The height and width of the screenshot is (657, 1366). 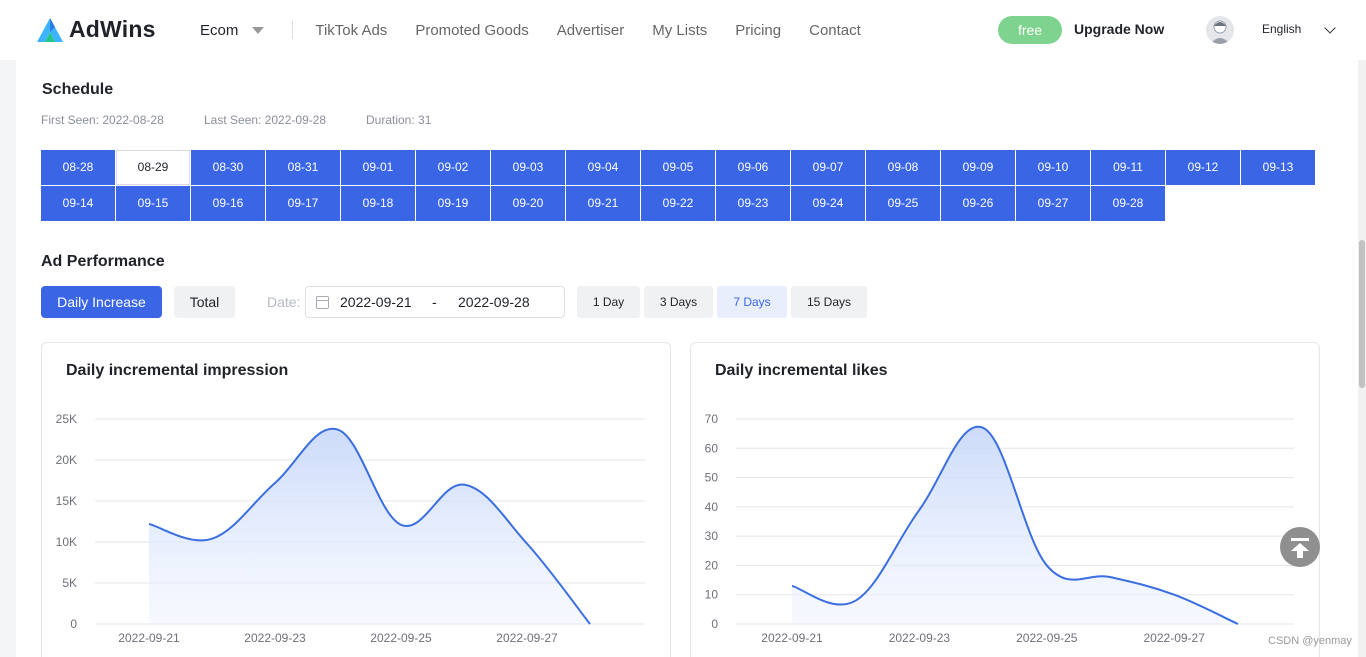 What do you see at coordinates (204, 302) in the screenshot?
I see `total-button: Total` at bounding box center [204, 302].